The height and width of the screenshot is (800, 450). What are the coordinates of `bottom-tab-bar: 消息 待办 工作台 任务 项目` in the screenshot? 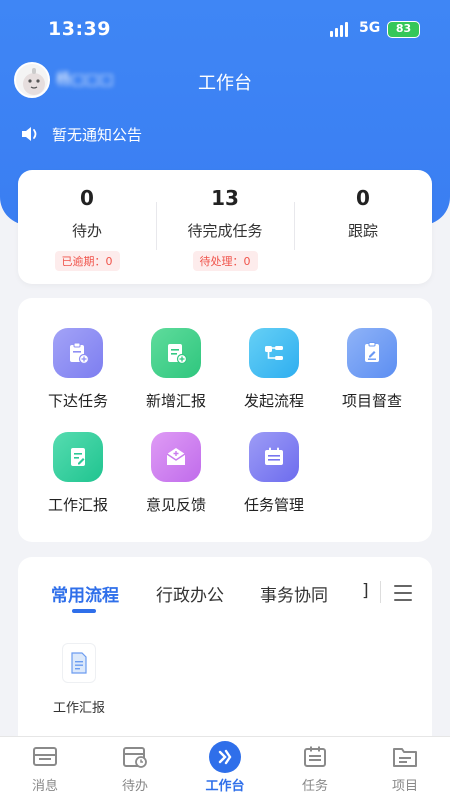 It's located at (225, 768).